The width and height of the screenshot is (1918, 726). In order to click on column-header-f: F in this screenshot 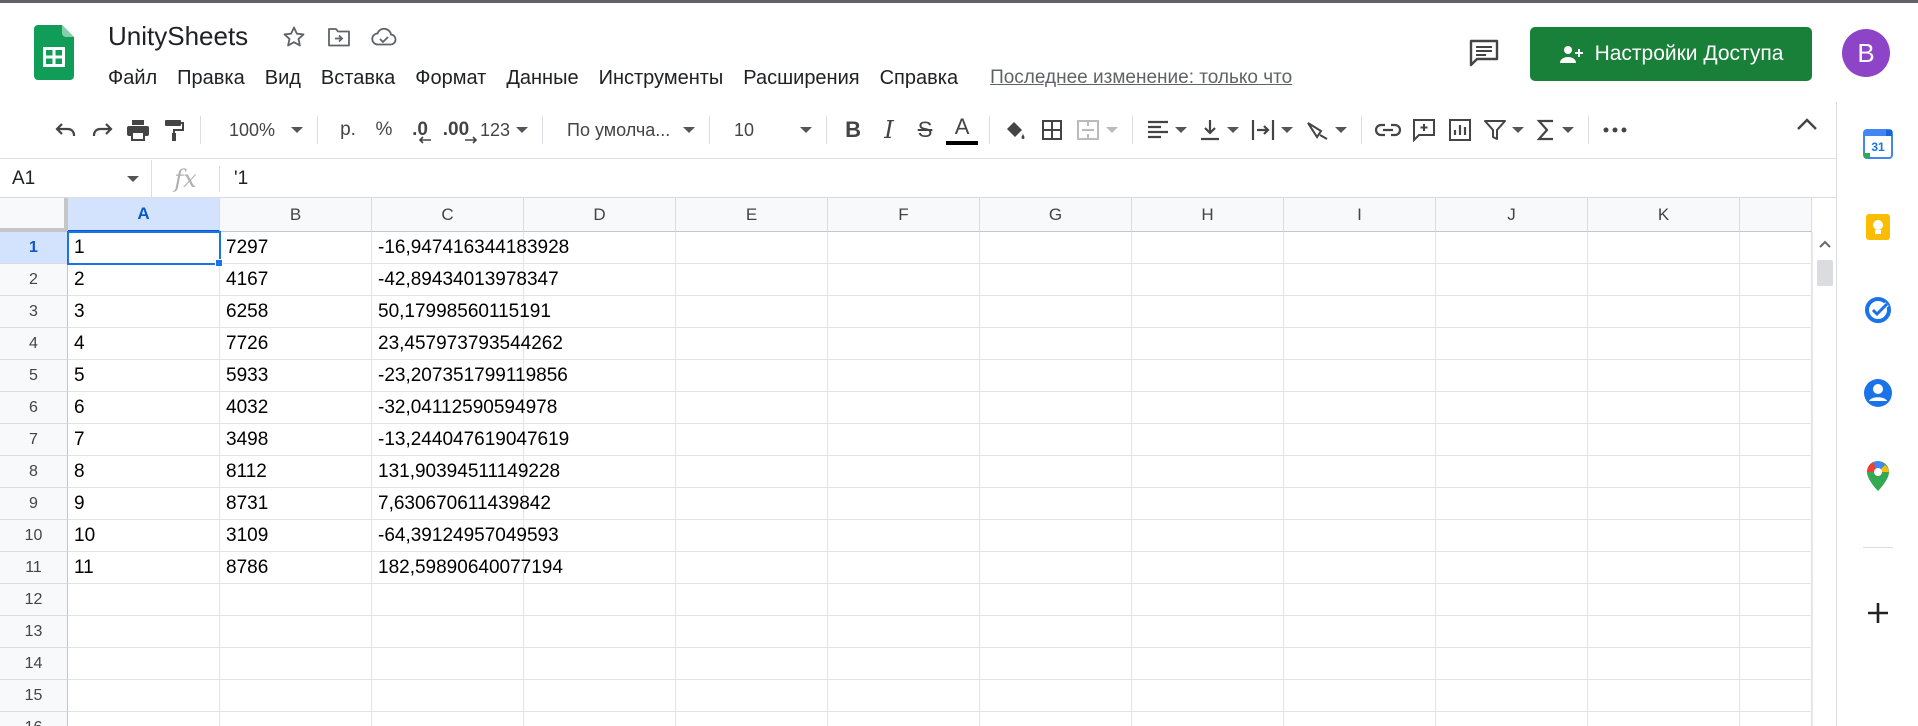, I will do `click(904, 215)`.